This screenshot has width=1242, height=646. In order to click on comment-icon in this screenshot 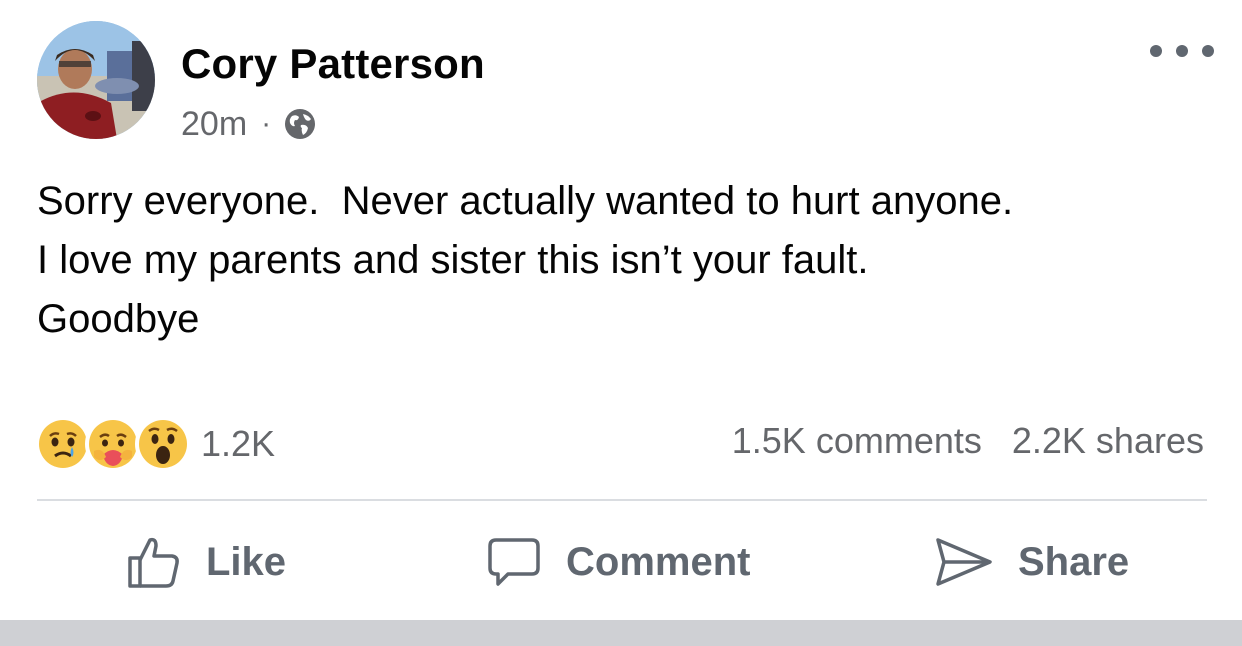, I will do `click(514, 562)`.